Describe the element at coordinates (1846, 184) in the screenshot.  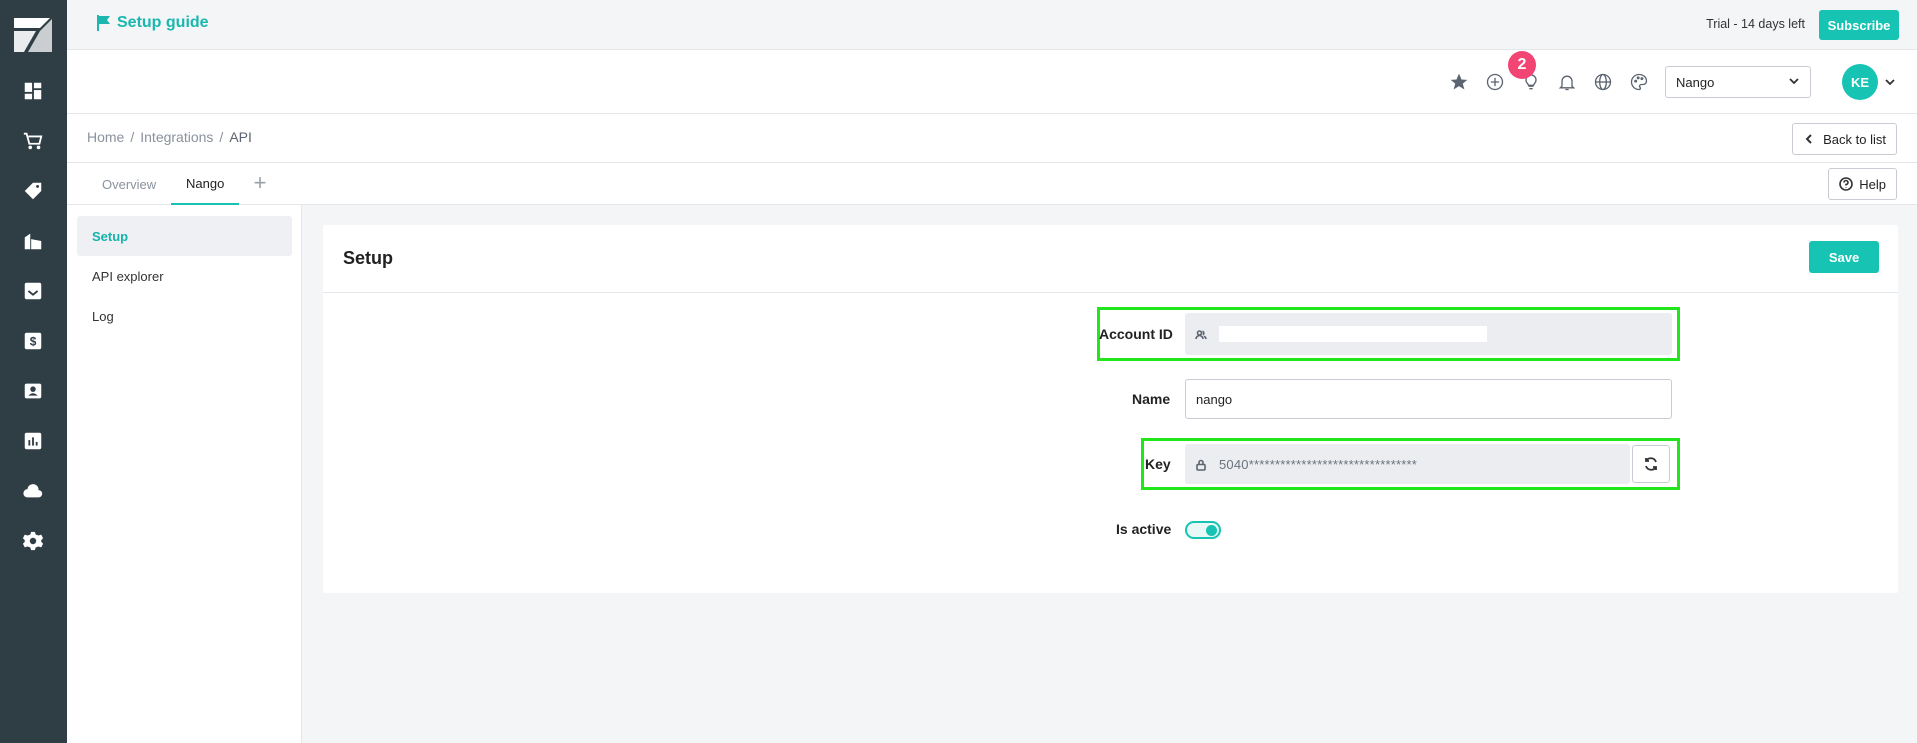
I see `help-circle-icon` at that location.